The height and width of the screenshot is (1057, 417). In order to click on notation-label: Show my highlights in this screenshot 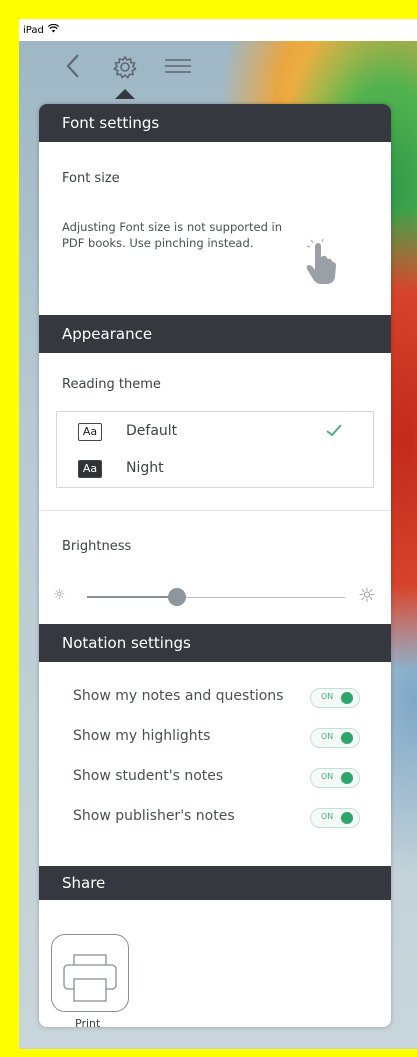, I will do `click(142, 736)`.